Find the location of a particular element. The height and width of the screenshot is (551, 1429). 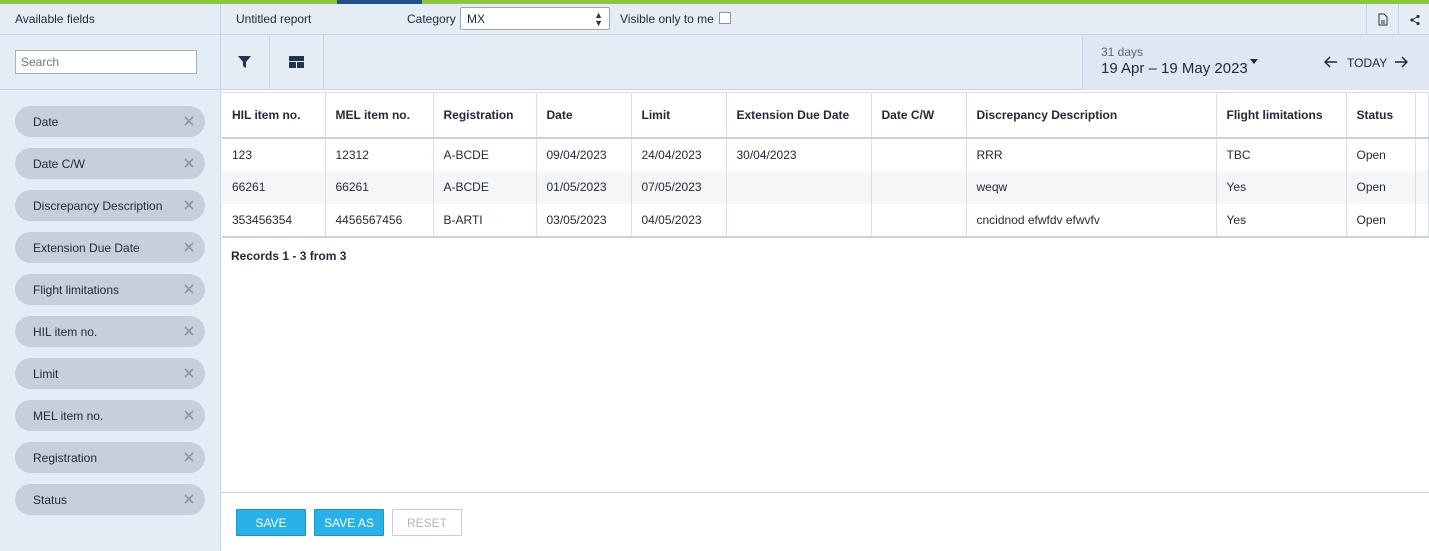

category-label: Category is located at coordinates (431, 19).